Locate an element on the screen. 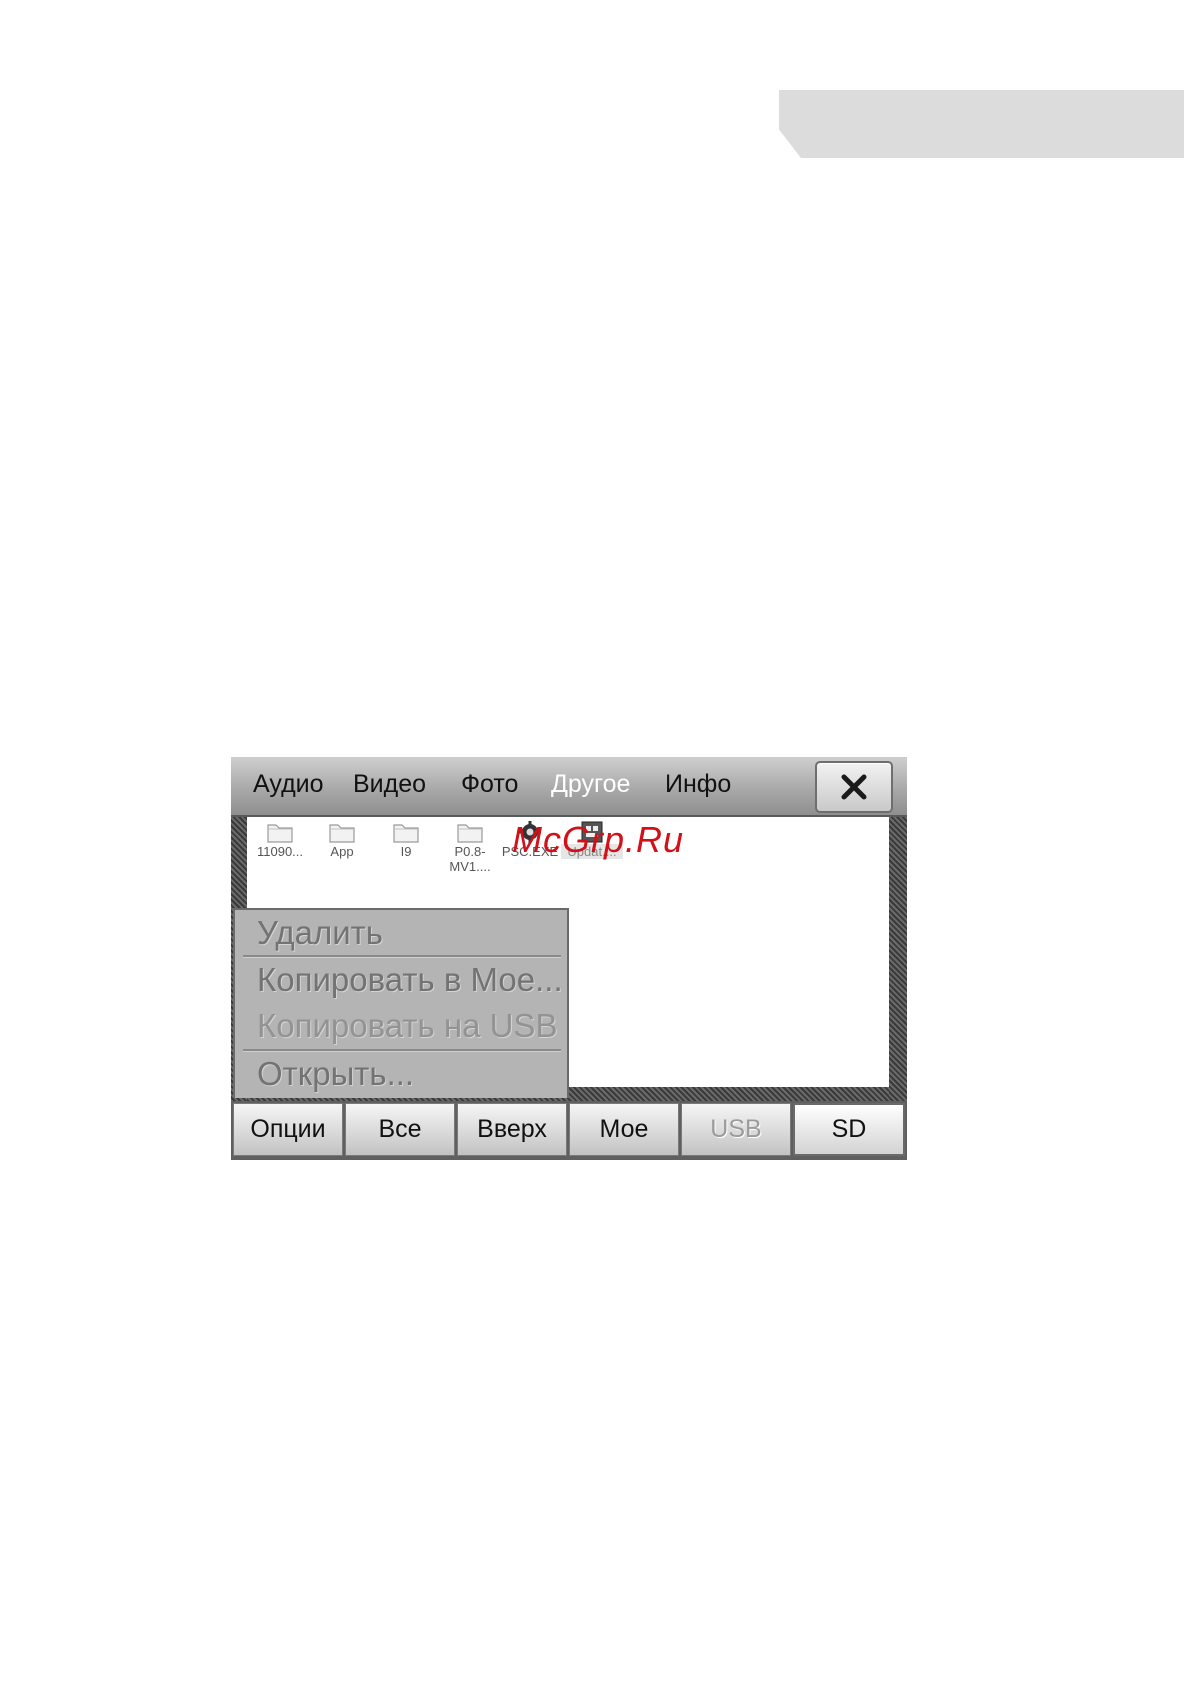  bottom-button-bar: Опции Все Вверх Мое USB SD is located at coordinates (569, 1130).